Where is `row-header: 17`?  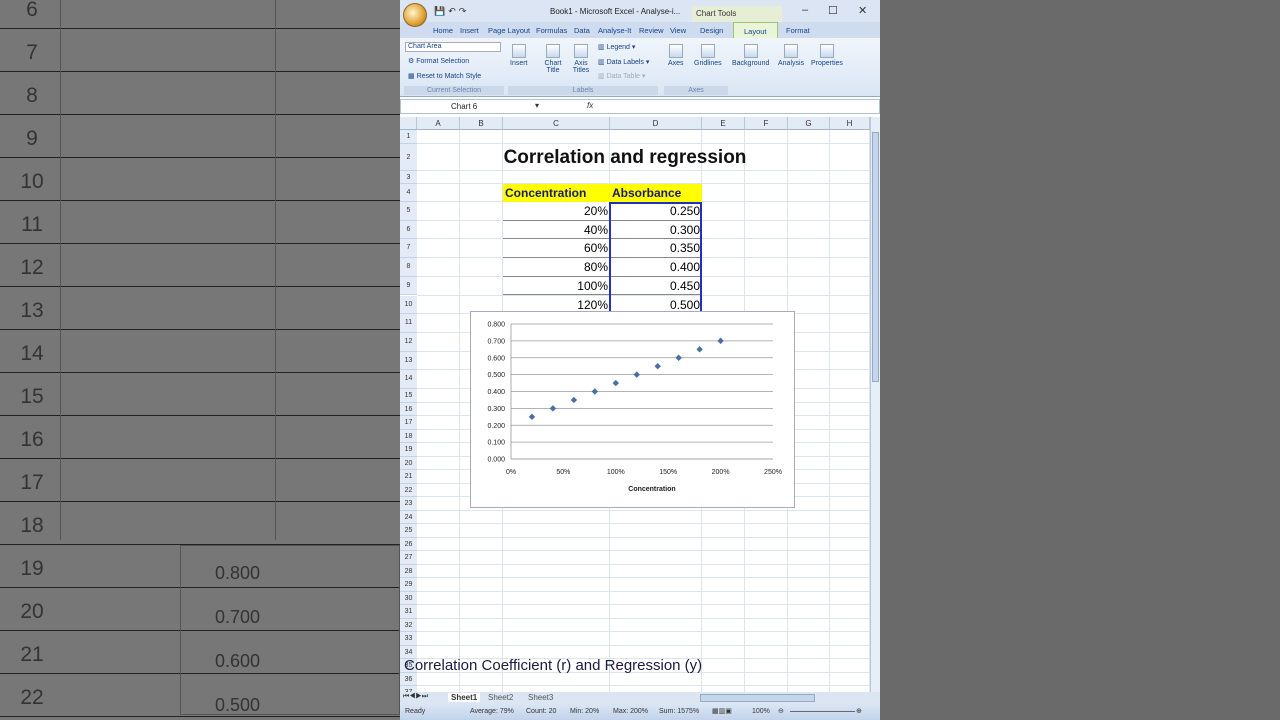 row-header: 17 is located at coordinates (408, 423).